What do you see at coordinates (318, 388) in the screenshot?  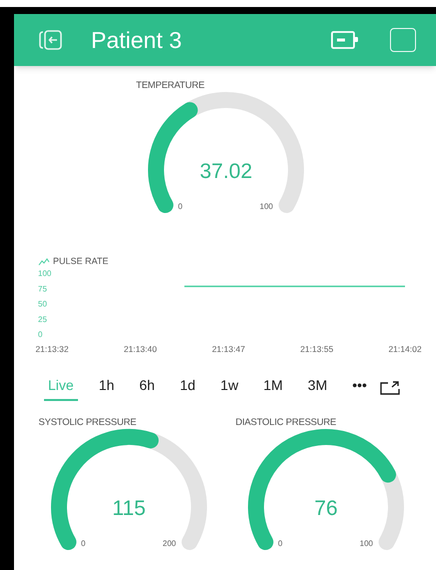 I see `period-tab: 3M` at bounding box center [318, 388].